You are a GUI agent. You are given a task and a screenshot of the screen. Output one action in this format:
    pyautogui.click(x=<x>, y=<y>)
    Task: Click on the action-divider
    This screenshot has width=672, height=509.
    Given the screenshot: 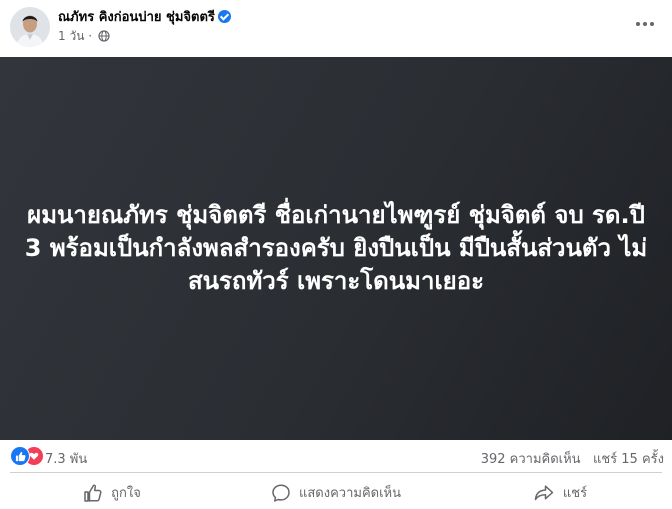 What is the action you would take?
    pyautogui.click(x=336, y=472)
    